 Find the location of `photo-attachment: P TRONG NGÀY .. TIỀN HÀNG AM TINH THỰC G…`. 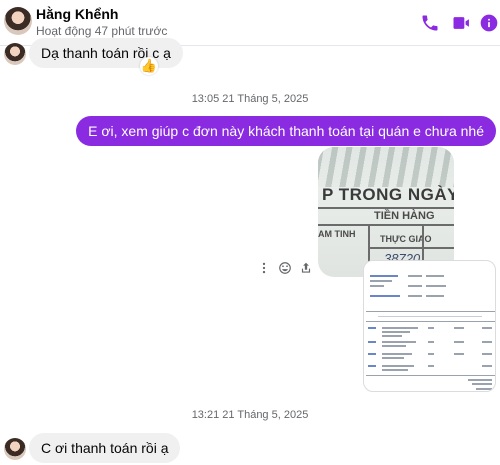

photo-attachment: P TRONG NGÀY .. TIỀN HÀNG AM TINH THỰC G… is located at coordinates (386, 212).